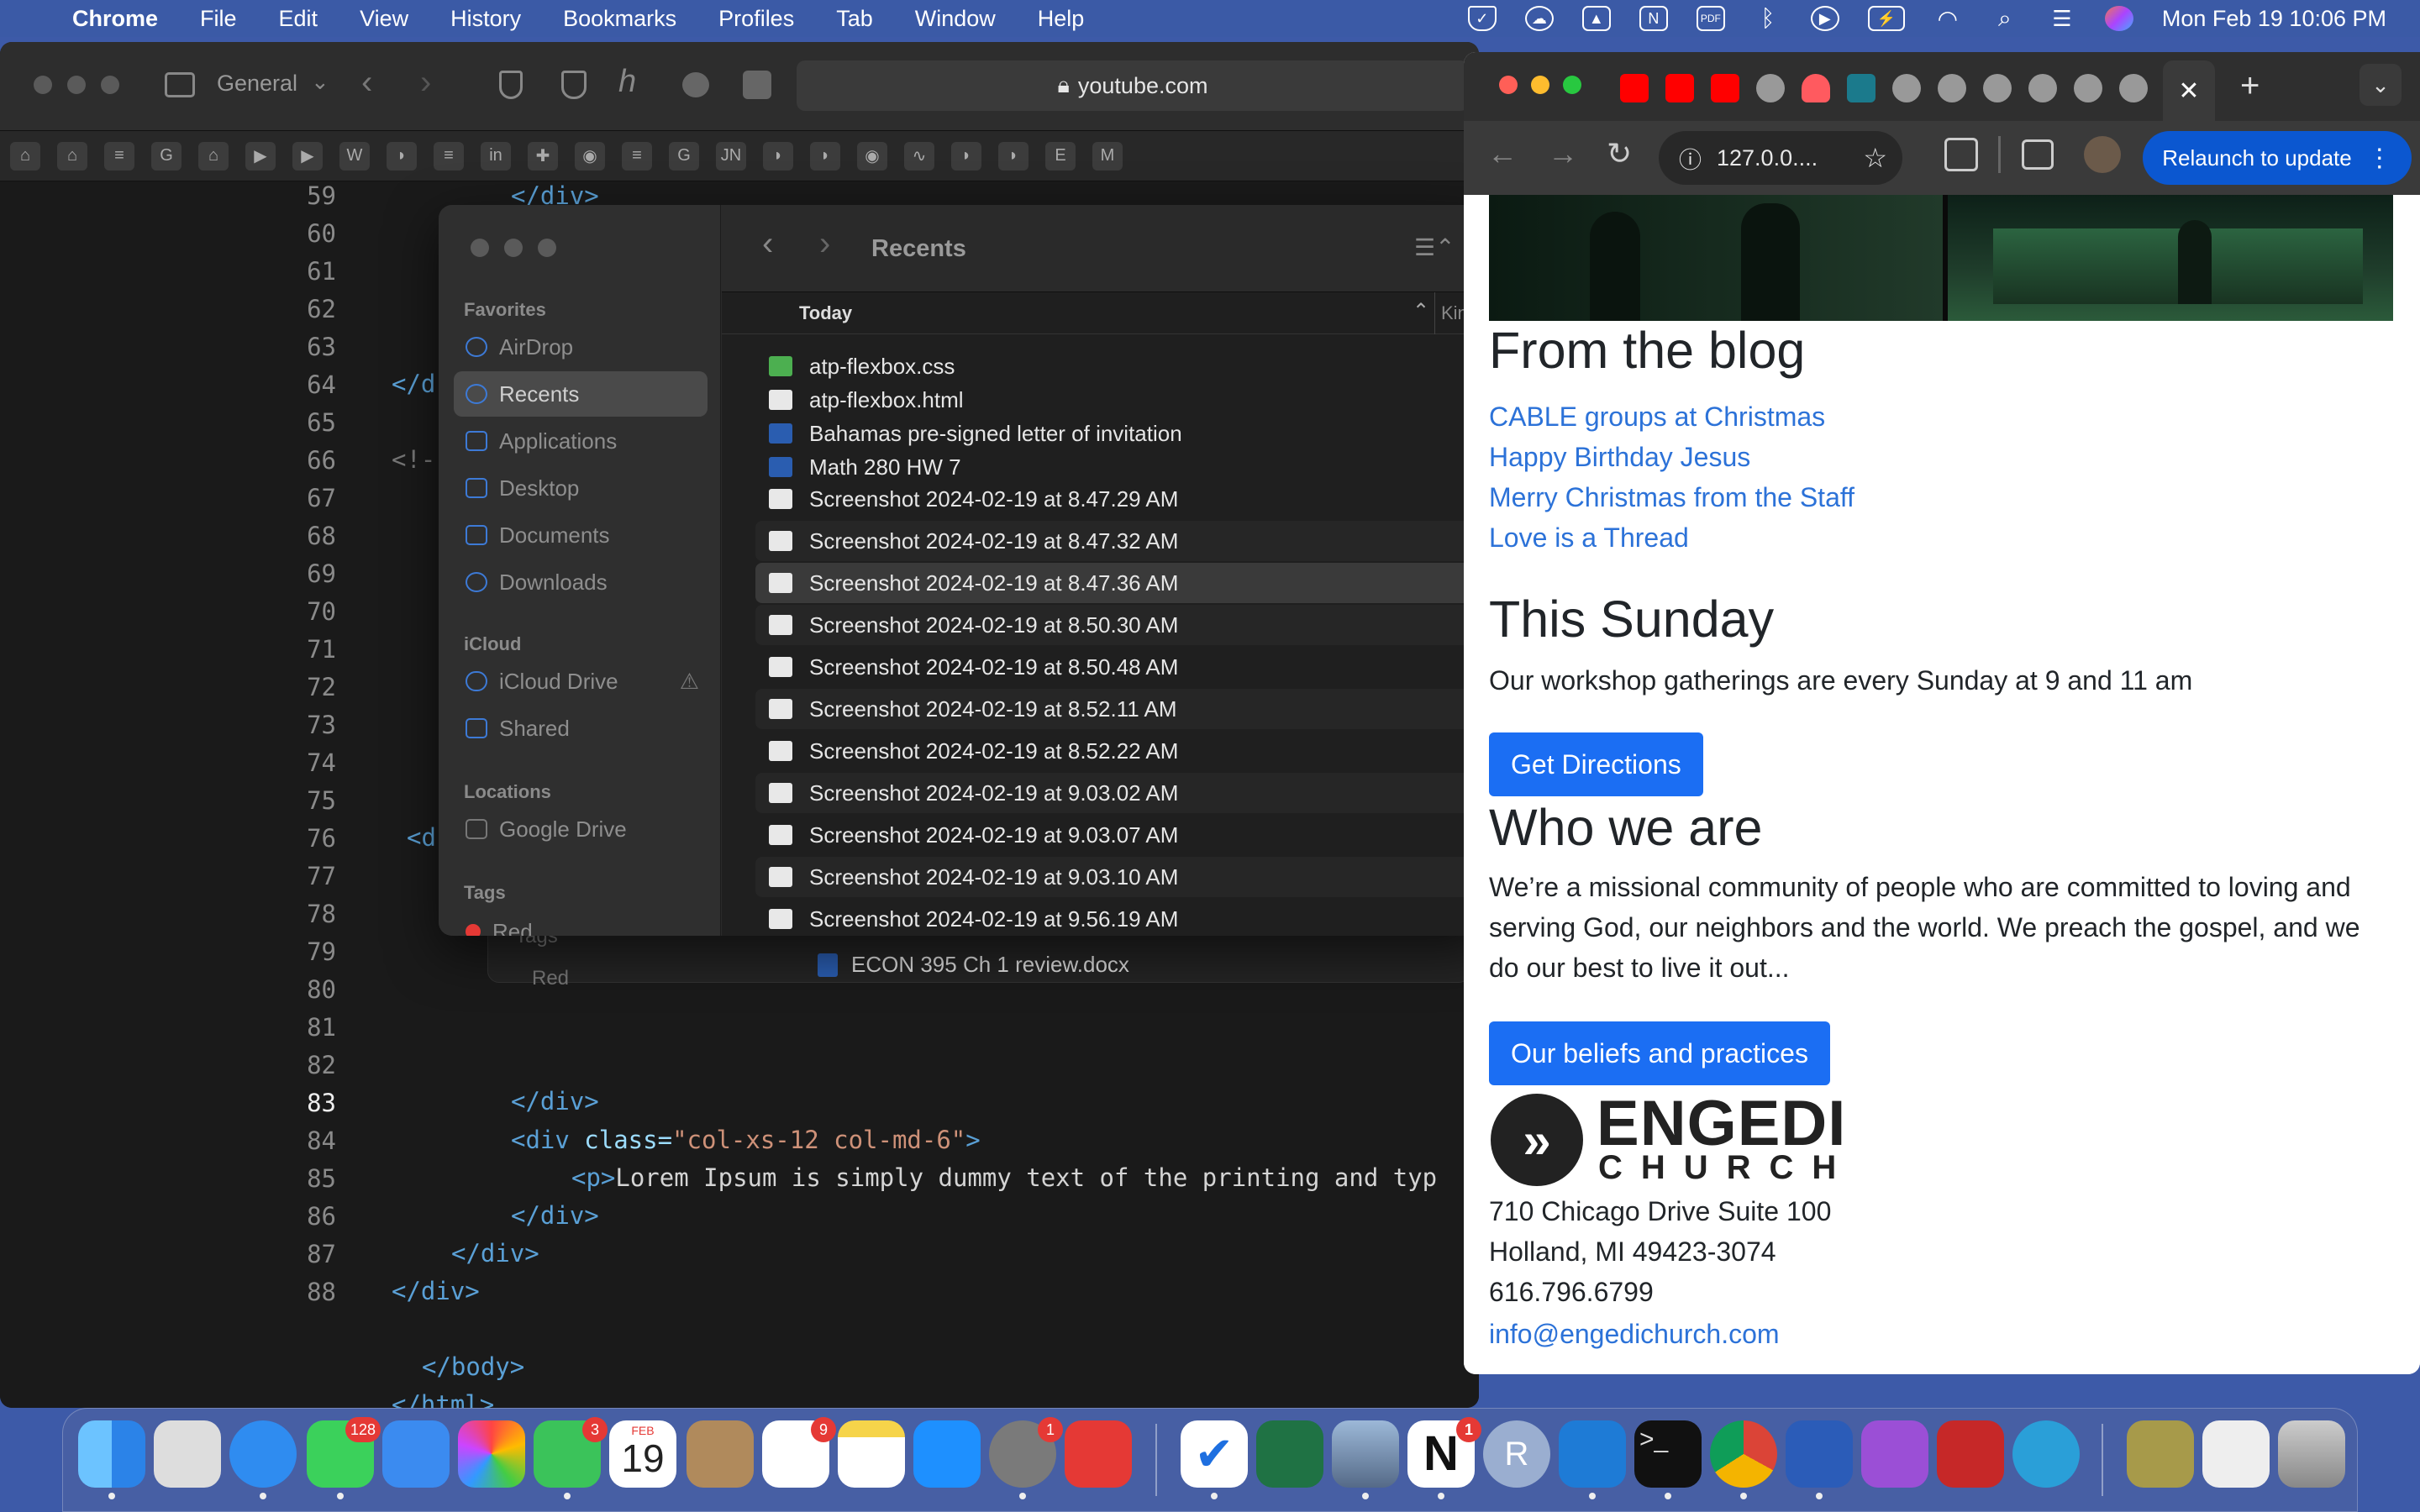 The width and height of the screenshot is (2420, 1512). I want to click on forward-icon: ›, so click(825, 244).